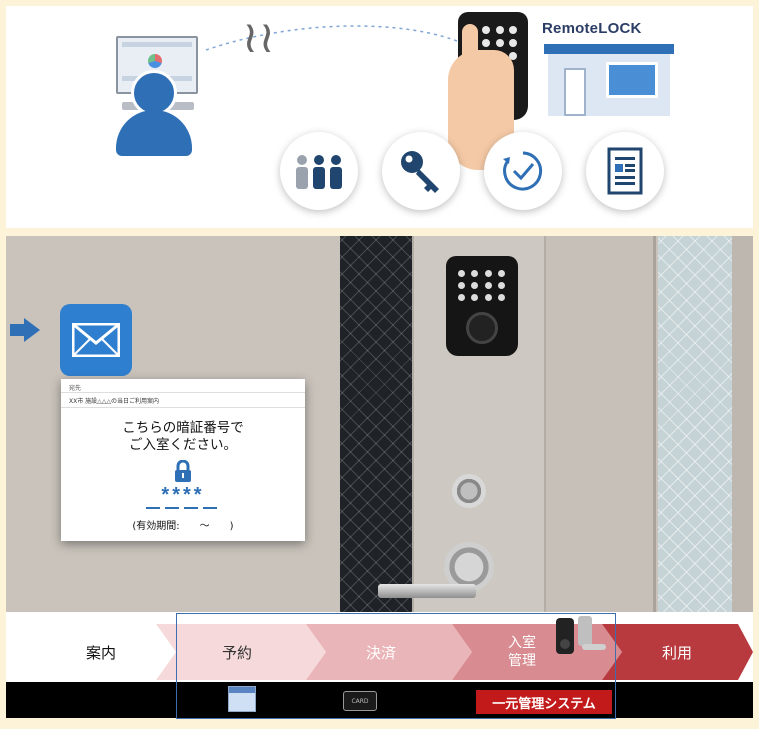 The height and width of the screenshot is (729, 759). I want to click on document-icon, so click(625, 171).